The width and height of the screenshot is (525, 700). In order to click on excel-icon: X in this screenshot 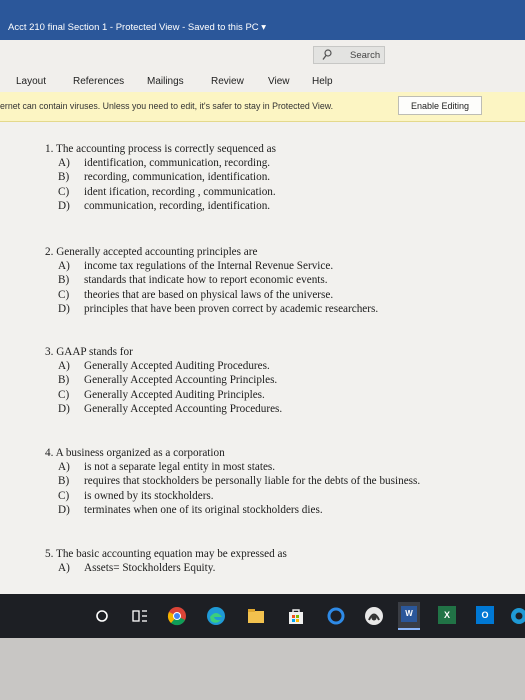, I will do `click(448, 616)`.